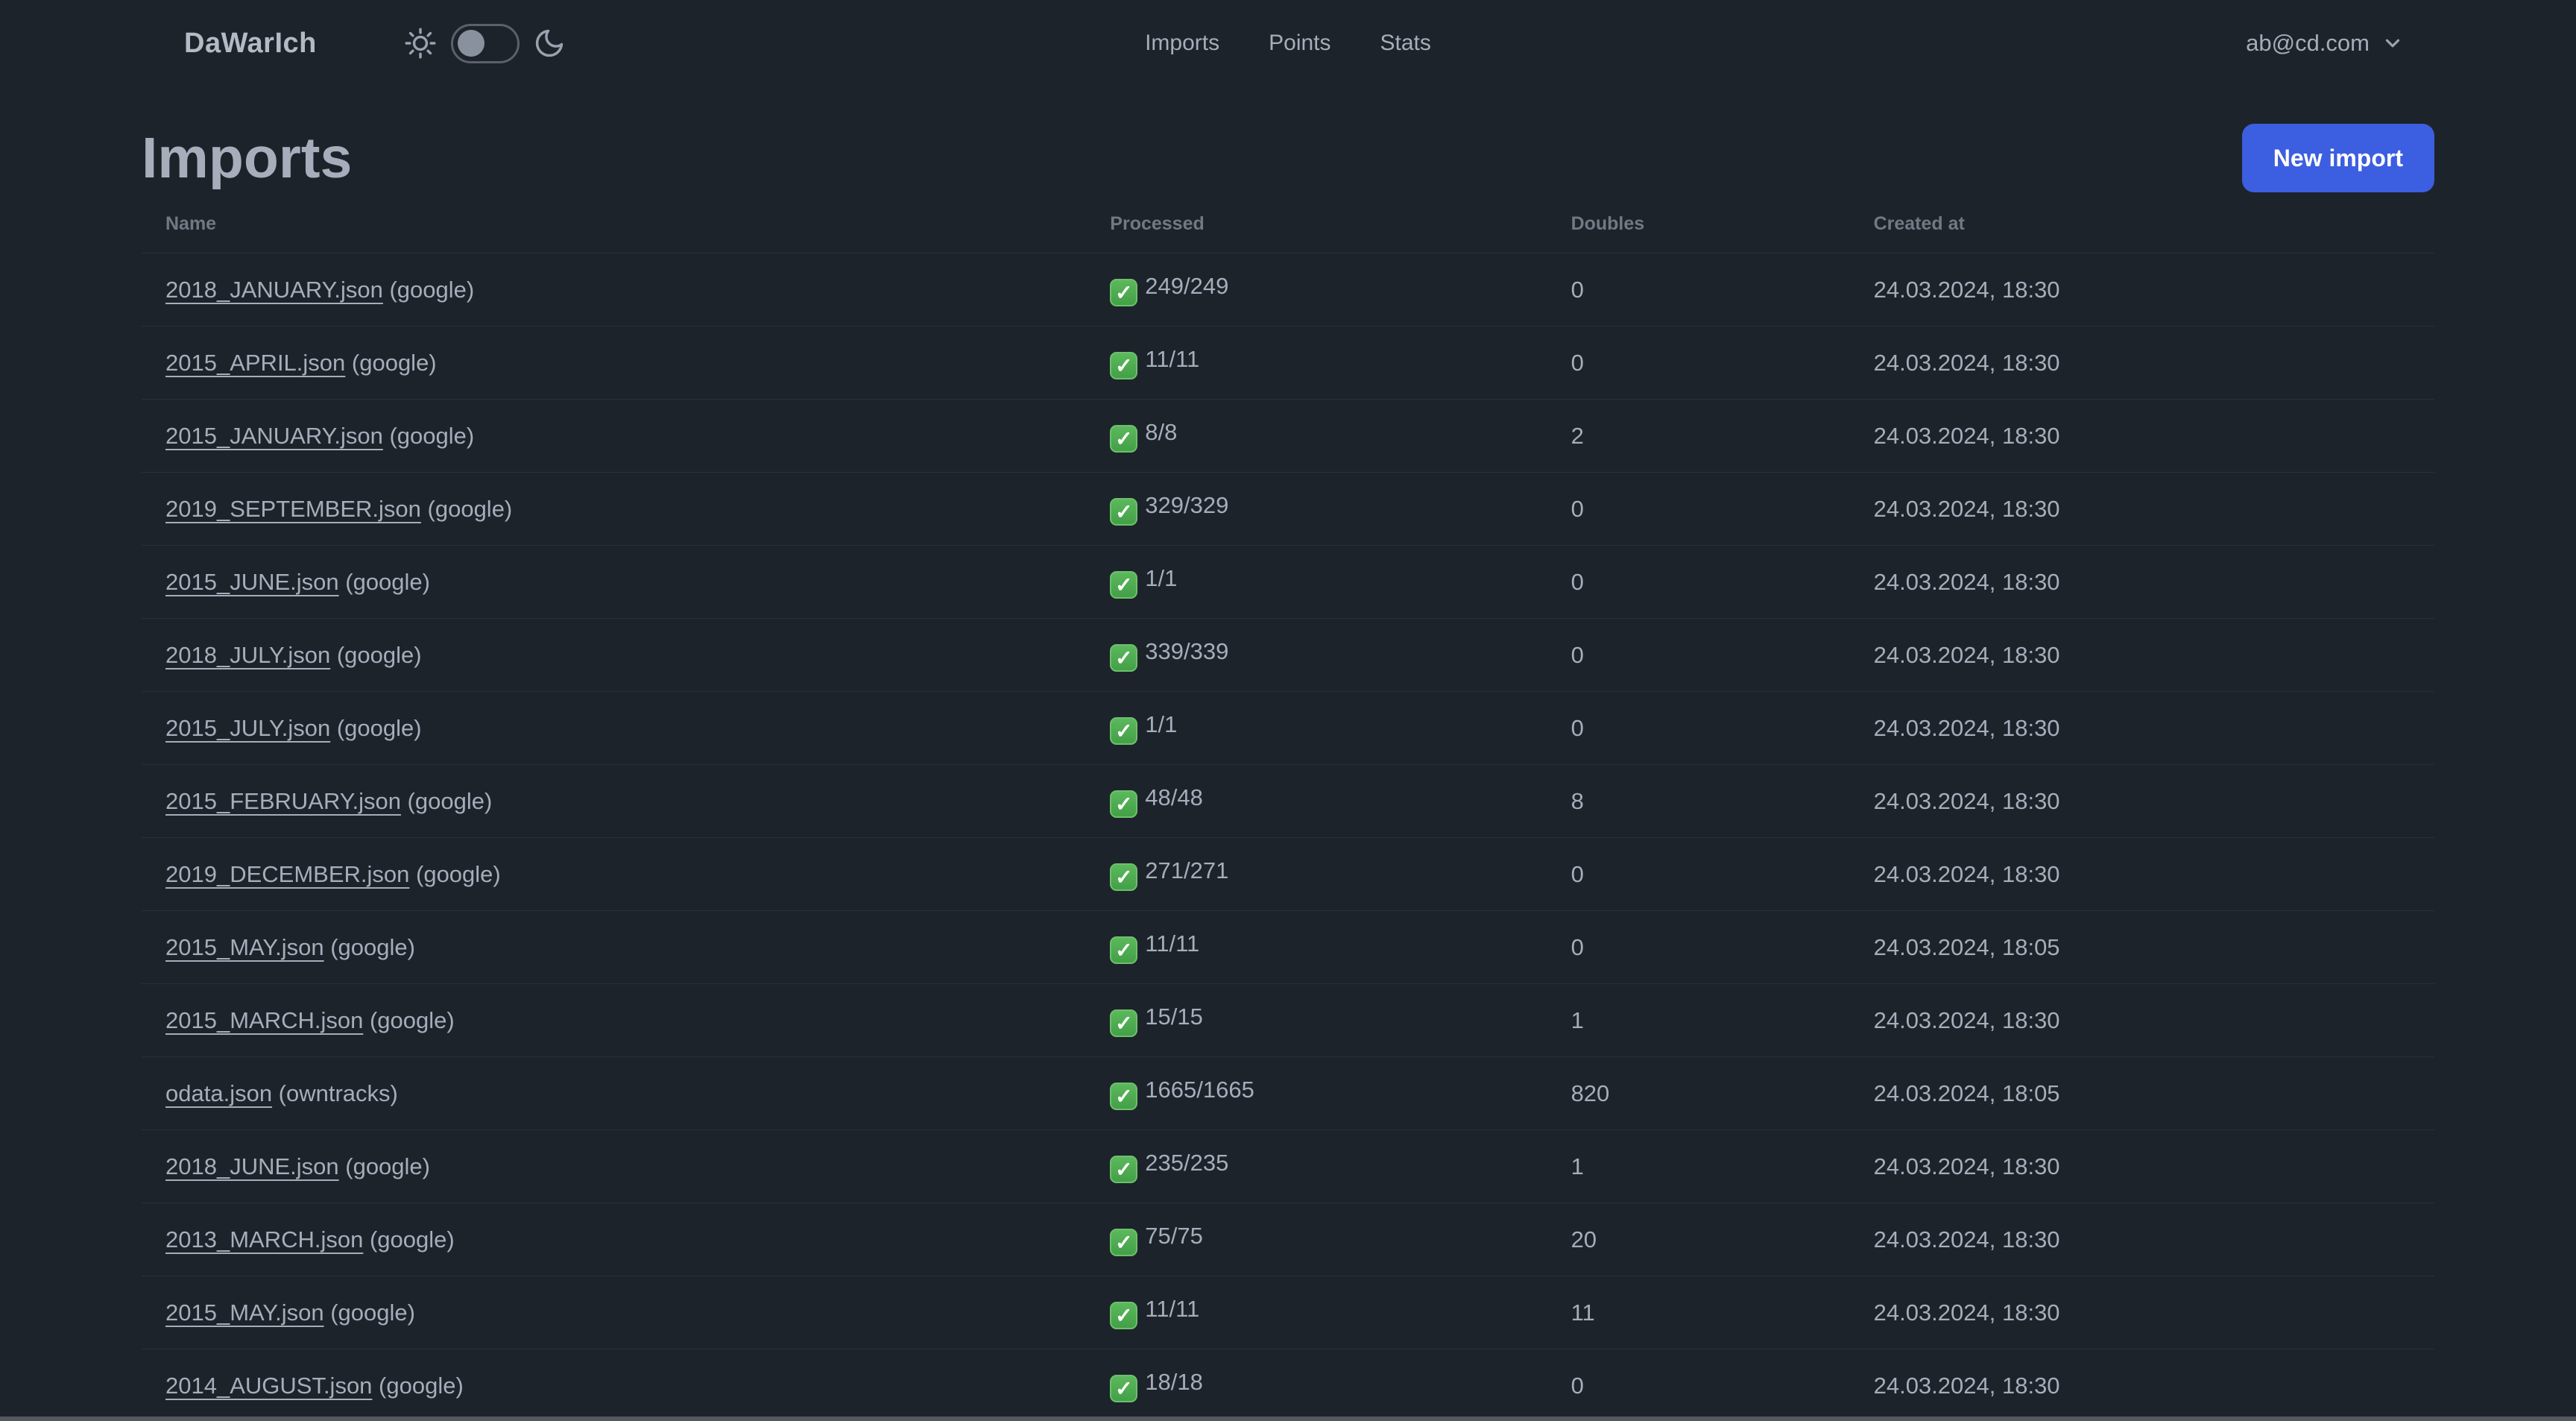 The height and width of the screenshot is (1421, 2576). I want to click on import-file-link: 2019_DECEMBER.json, so click(287, 874).